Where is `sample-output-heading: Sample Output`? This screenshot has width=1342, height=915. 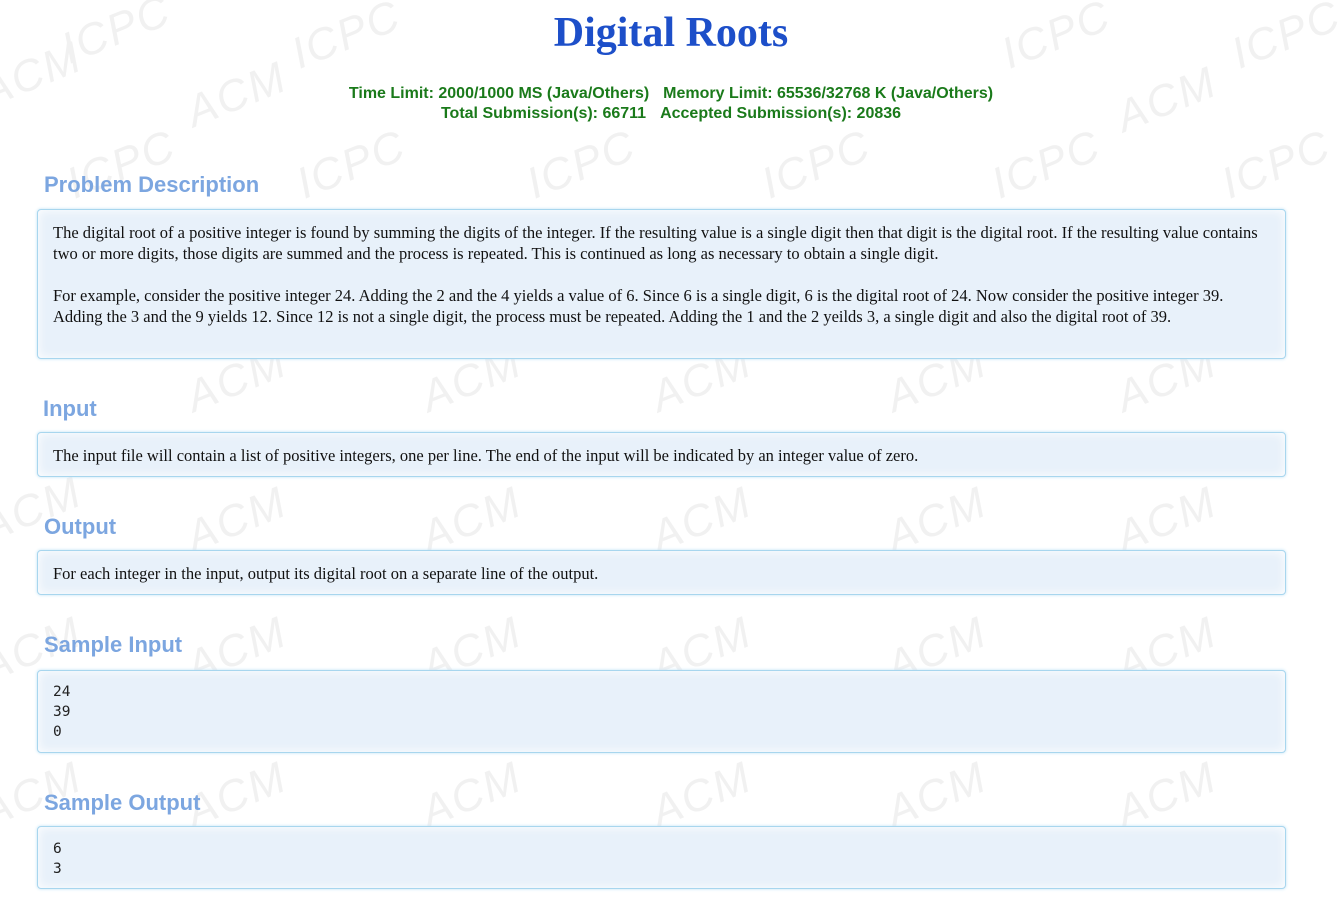 sample-output-heading: Sample Output is located at coordinates (122, 802).